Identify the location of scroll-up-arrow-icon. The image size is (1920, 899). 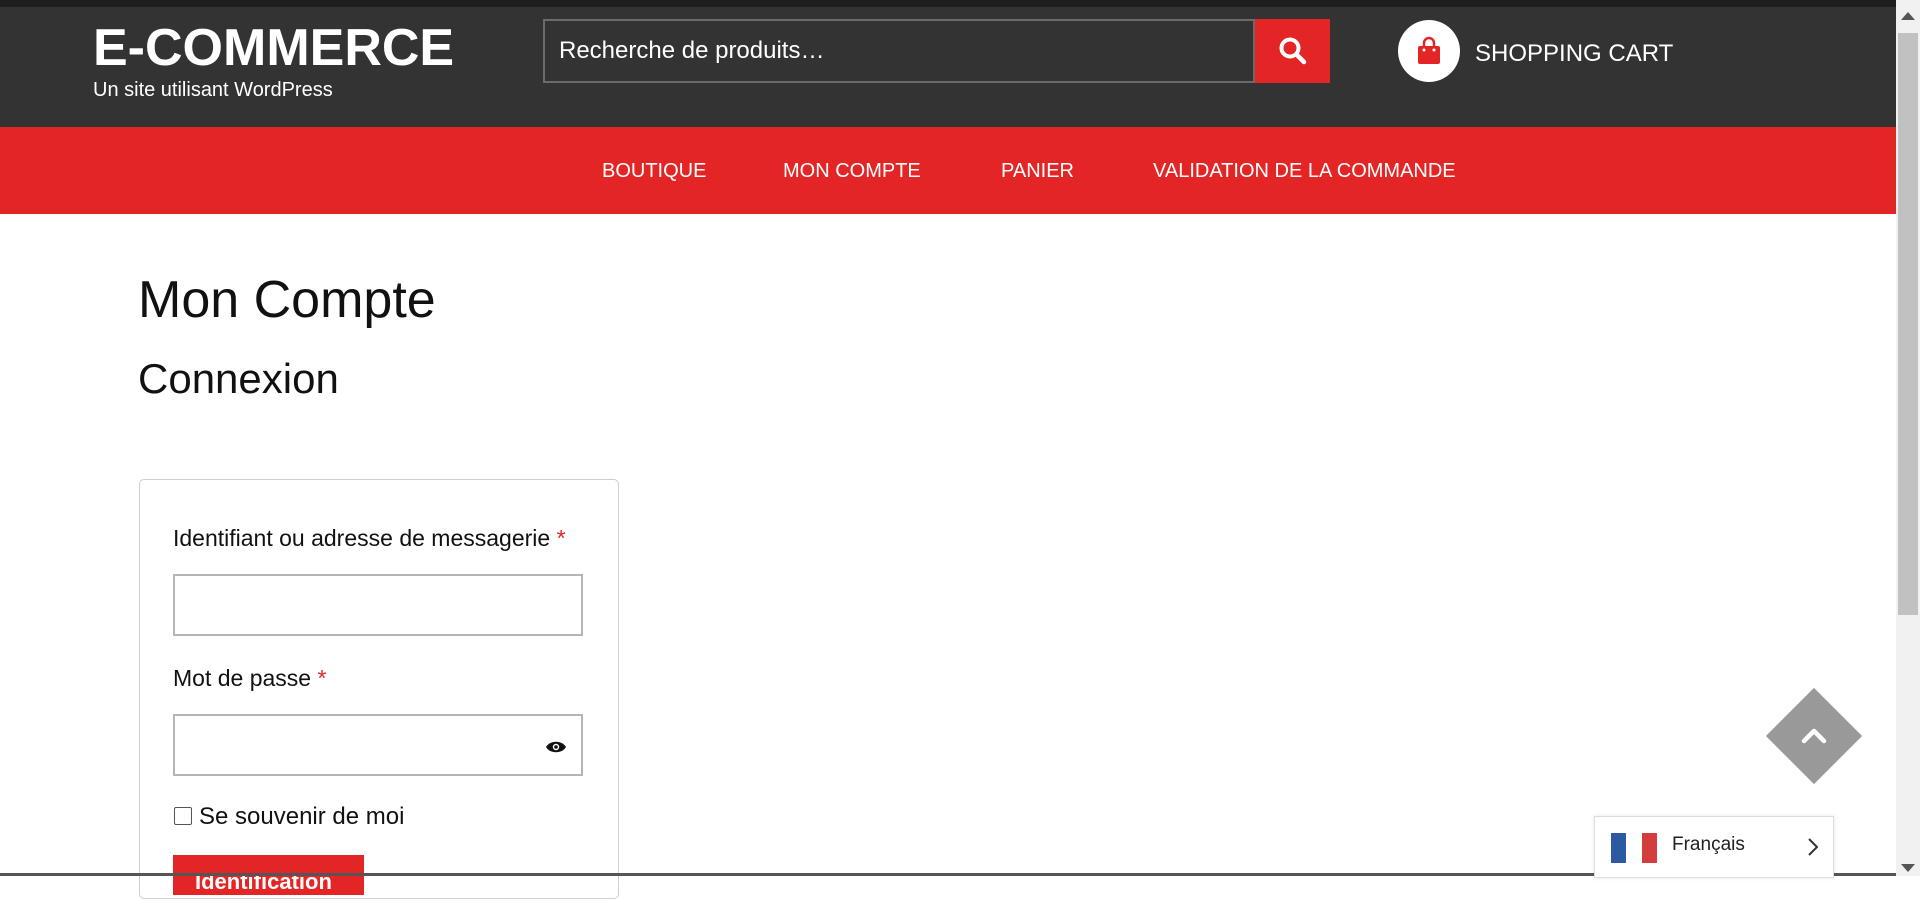
(1908, 17).